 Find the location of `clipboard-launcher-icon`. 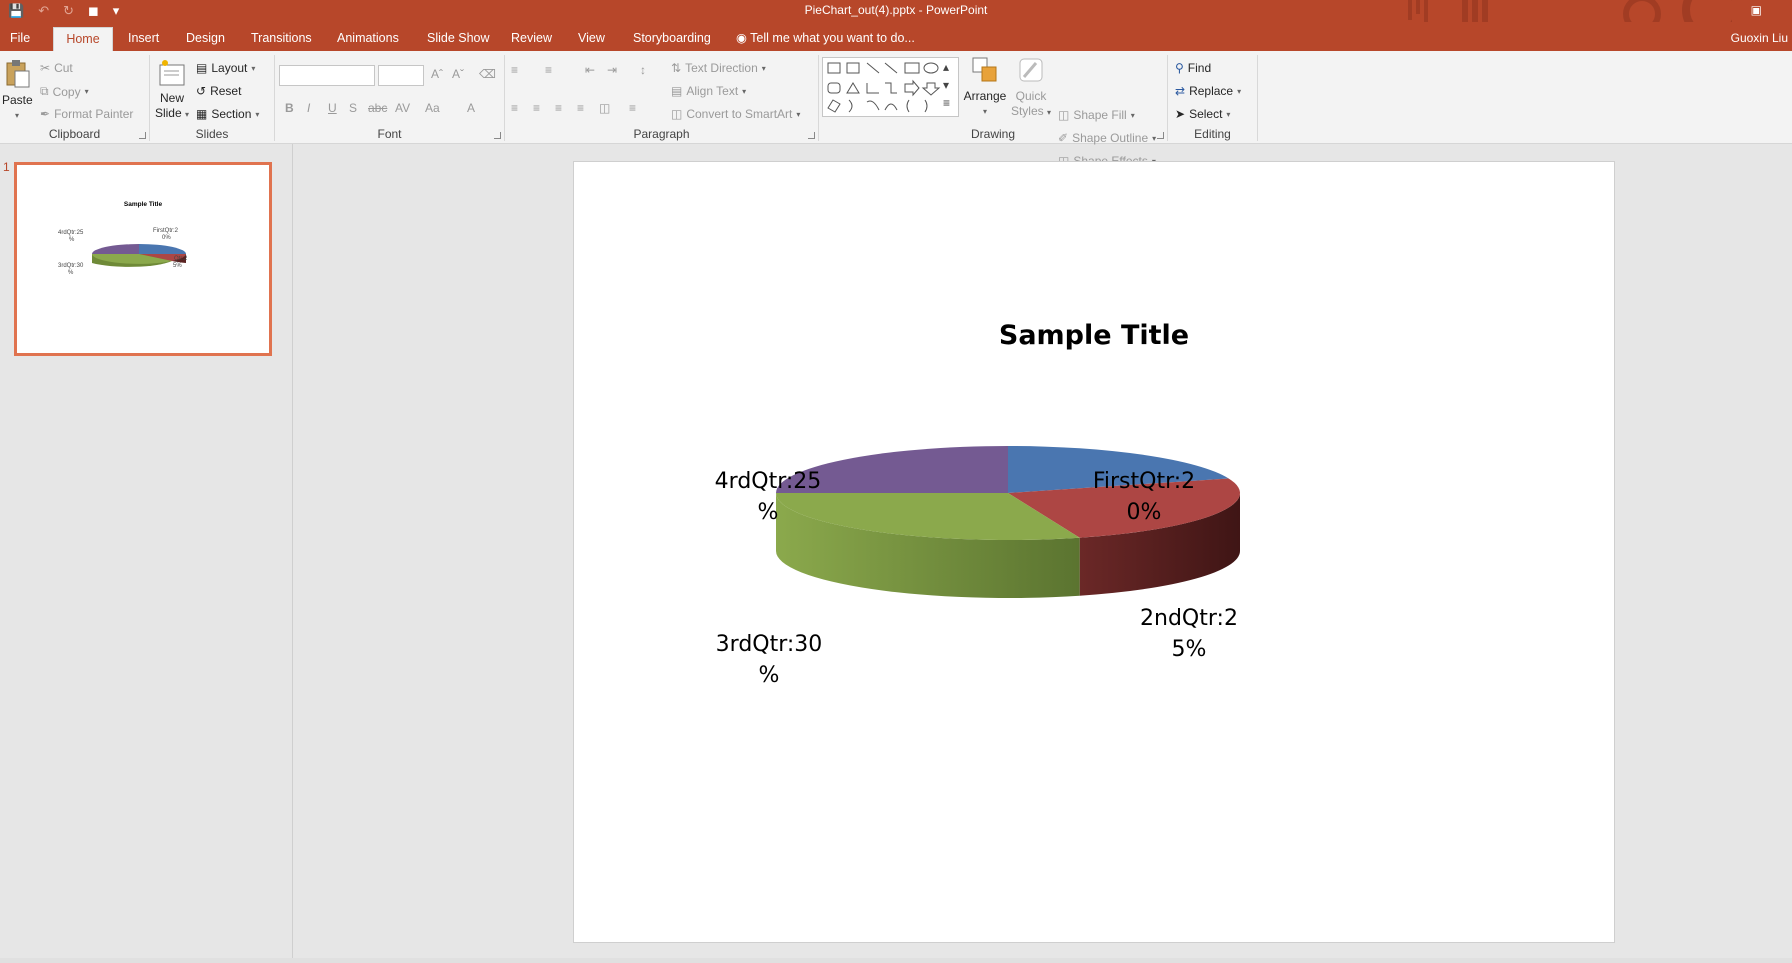

clipboard-launcher-icon is located at coordinates (142, 135).